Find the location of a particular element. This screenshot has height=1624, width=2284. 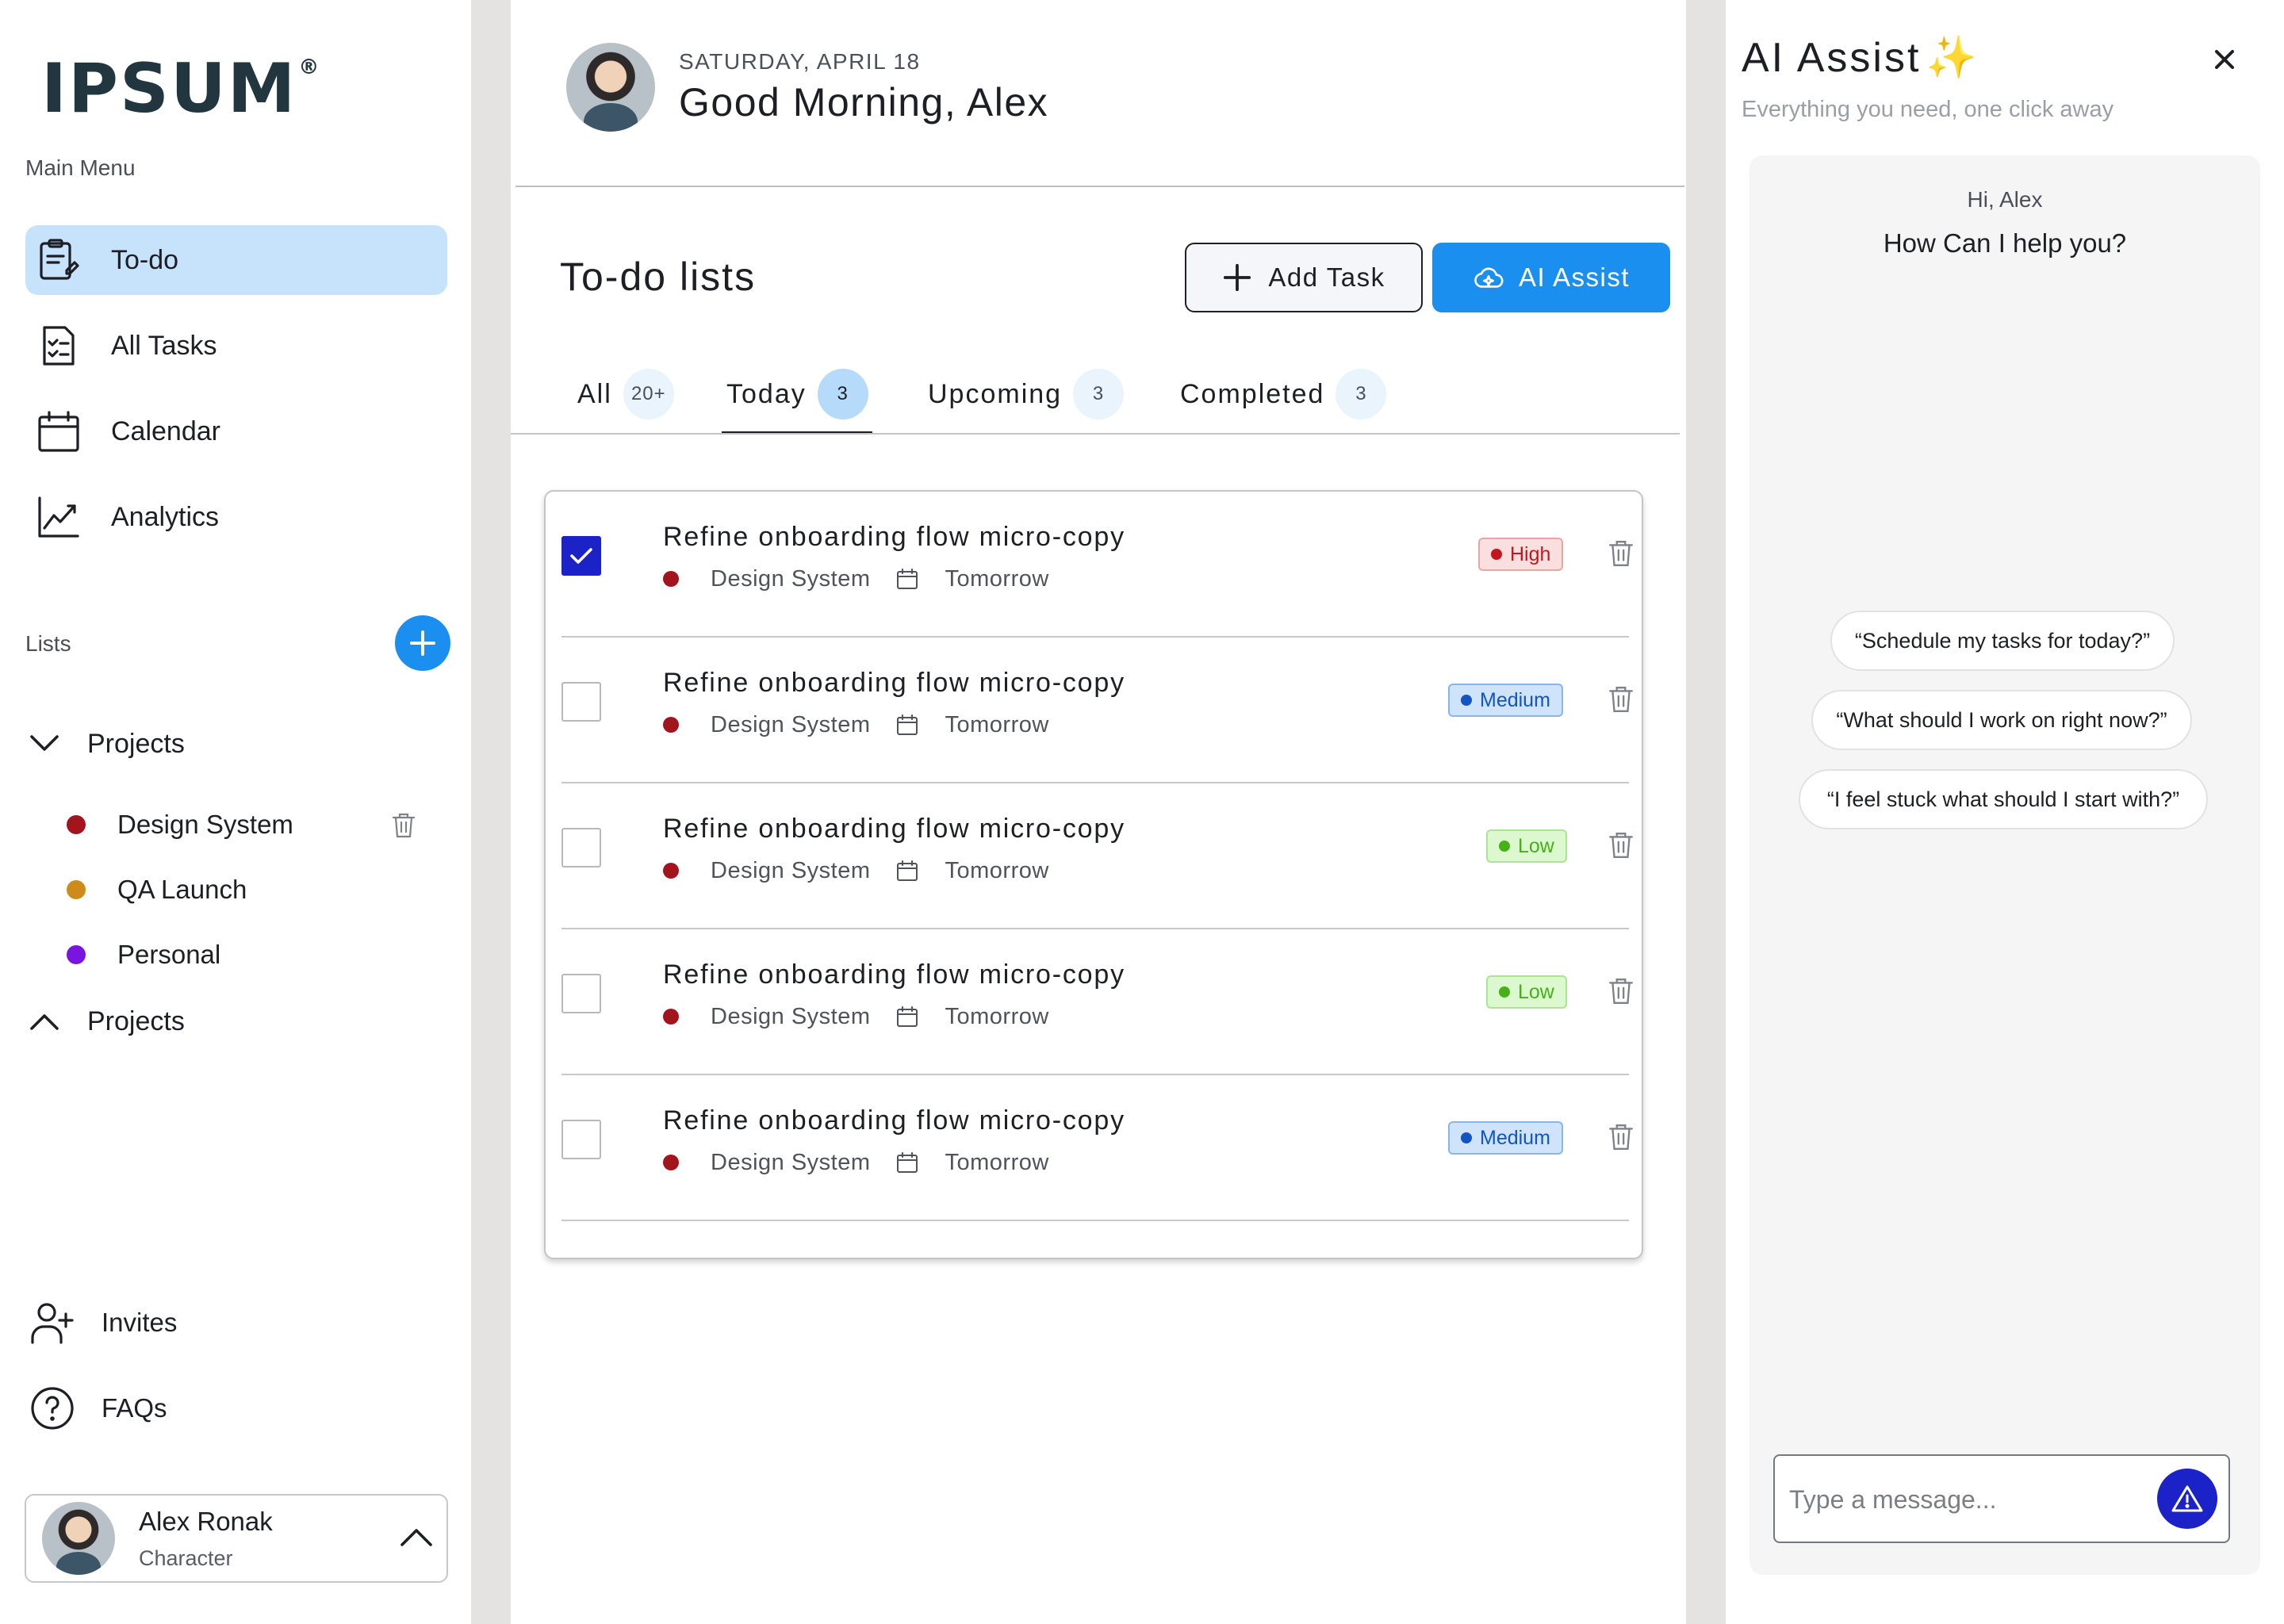

nav-item-todo: To-do is located at coordinates (236, 260).